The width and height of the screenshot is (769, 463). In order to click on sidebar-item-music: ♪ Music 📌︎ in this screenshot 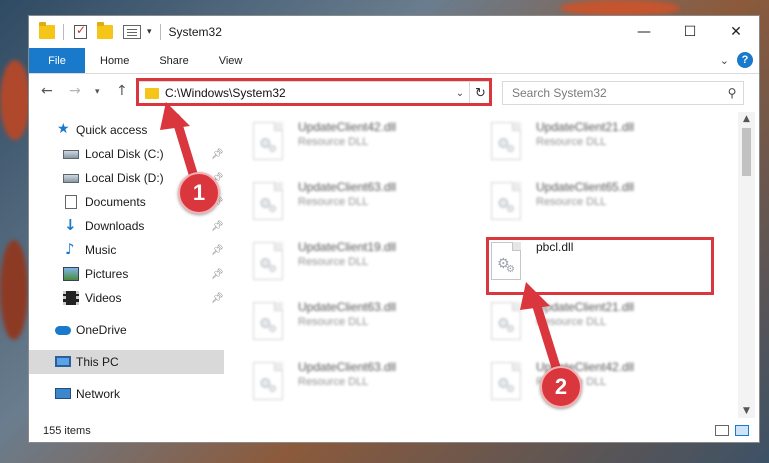, I will do `click(126, 250)`.